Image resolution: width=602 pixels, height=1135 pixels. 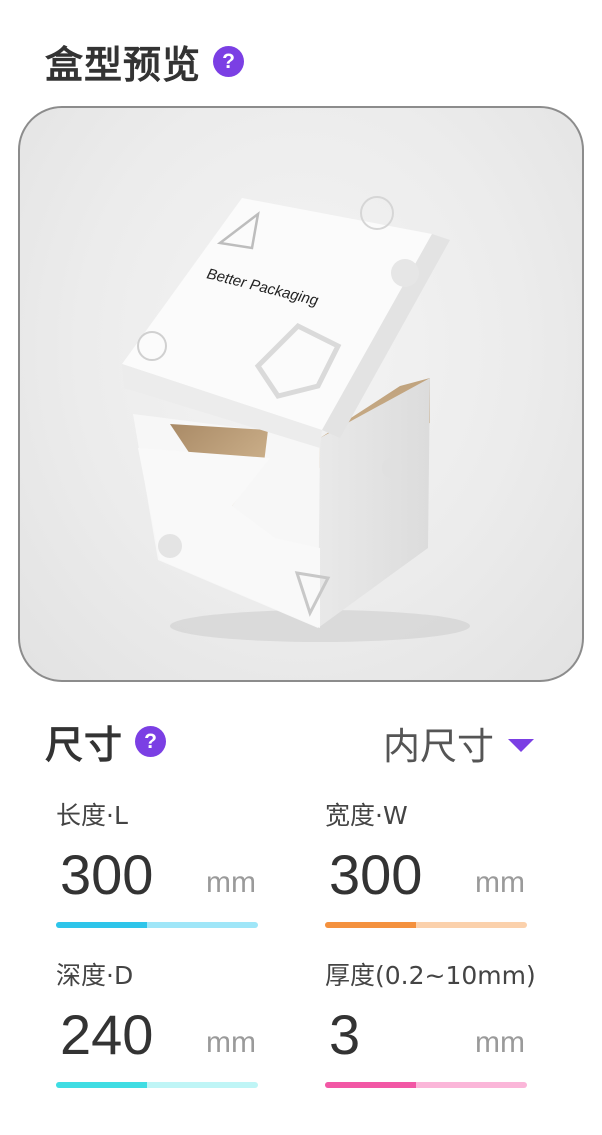 What do you see at coordinates (84, 745) in the screenshot?
I see `size-title: 尺寸` at bounding box center [84, 745].